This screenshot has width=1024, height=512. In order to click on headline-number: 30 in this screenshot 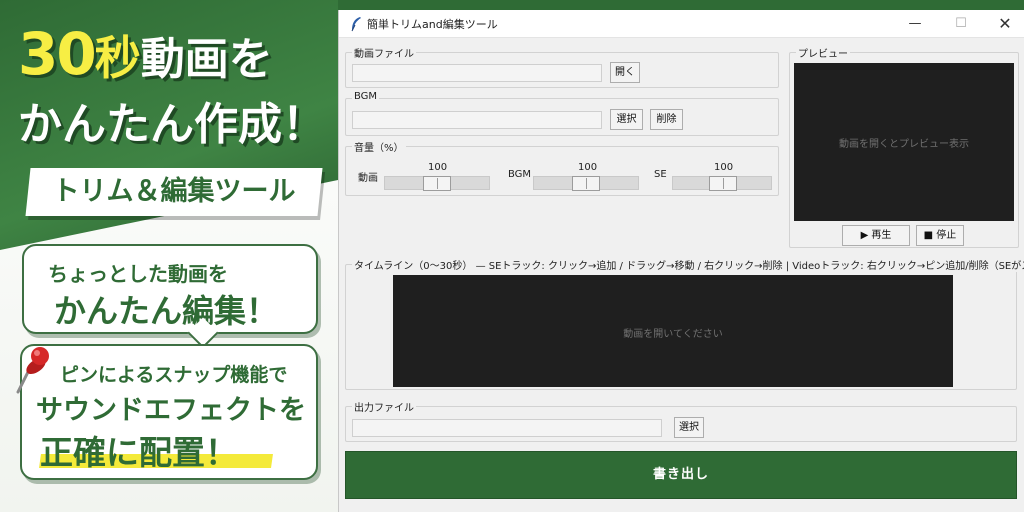, I will do `click(57, 54)`.